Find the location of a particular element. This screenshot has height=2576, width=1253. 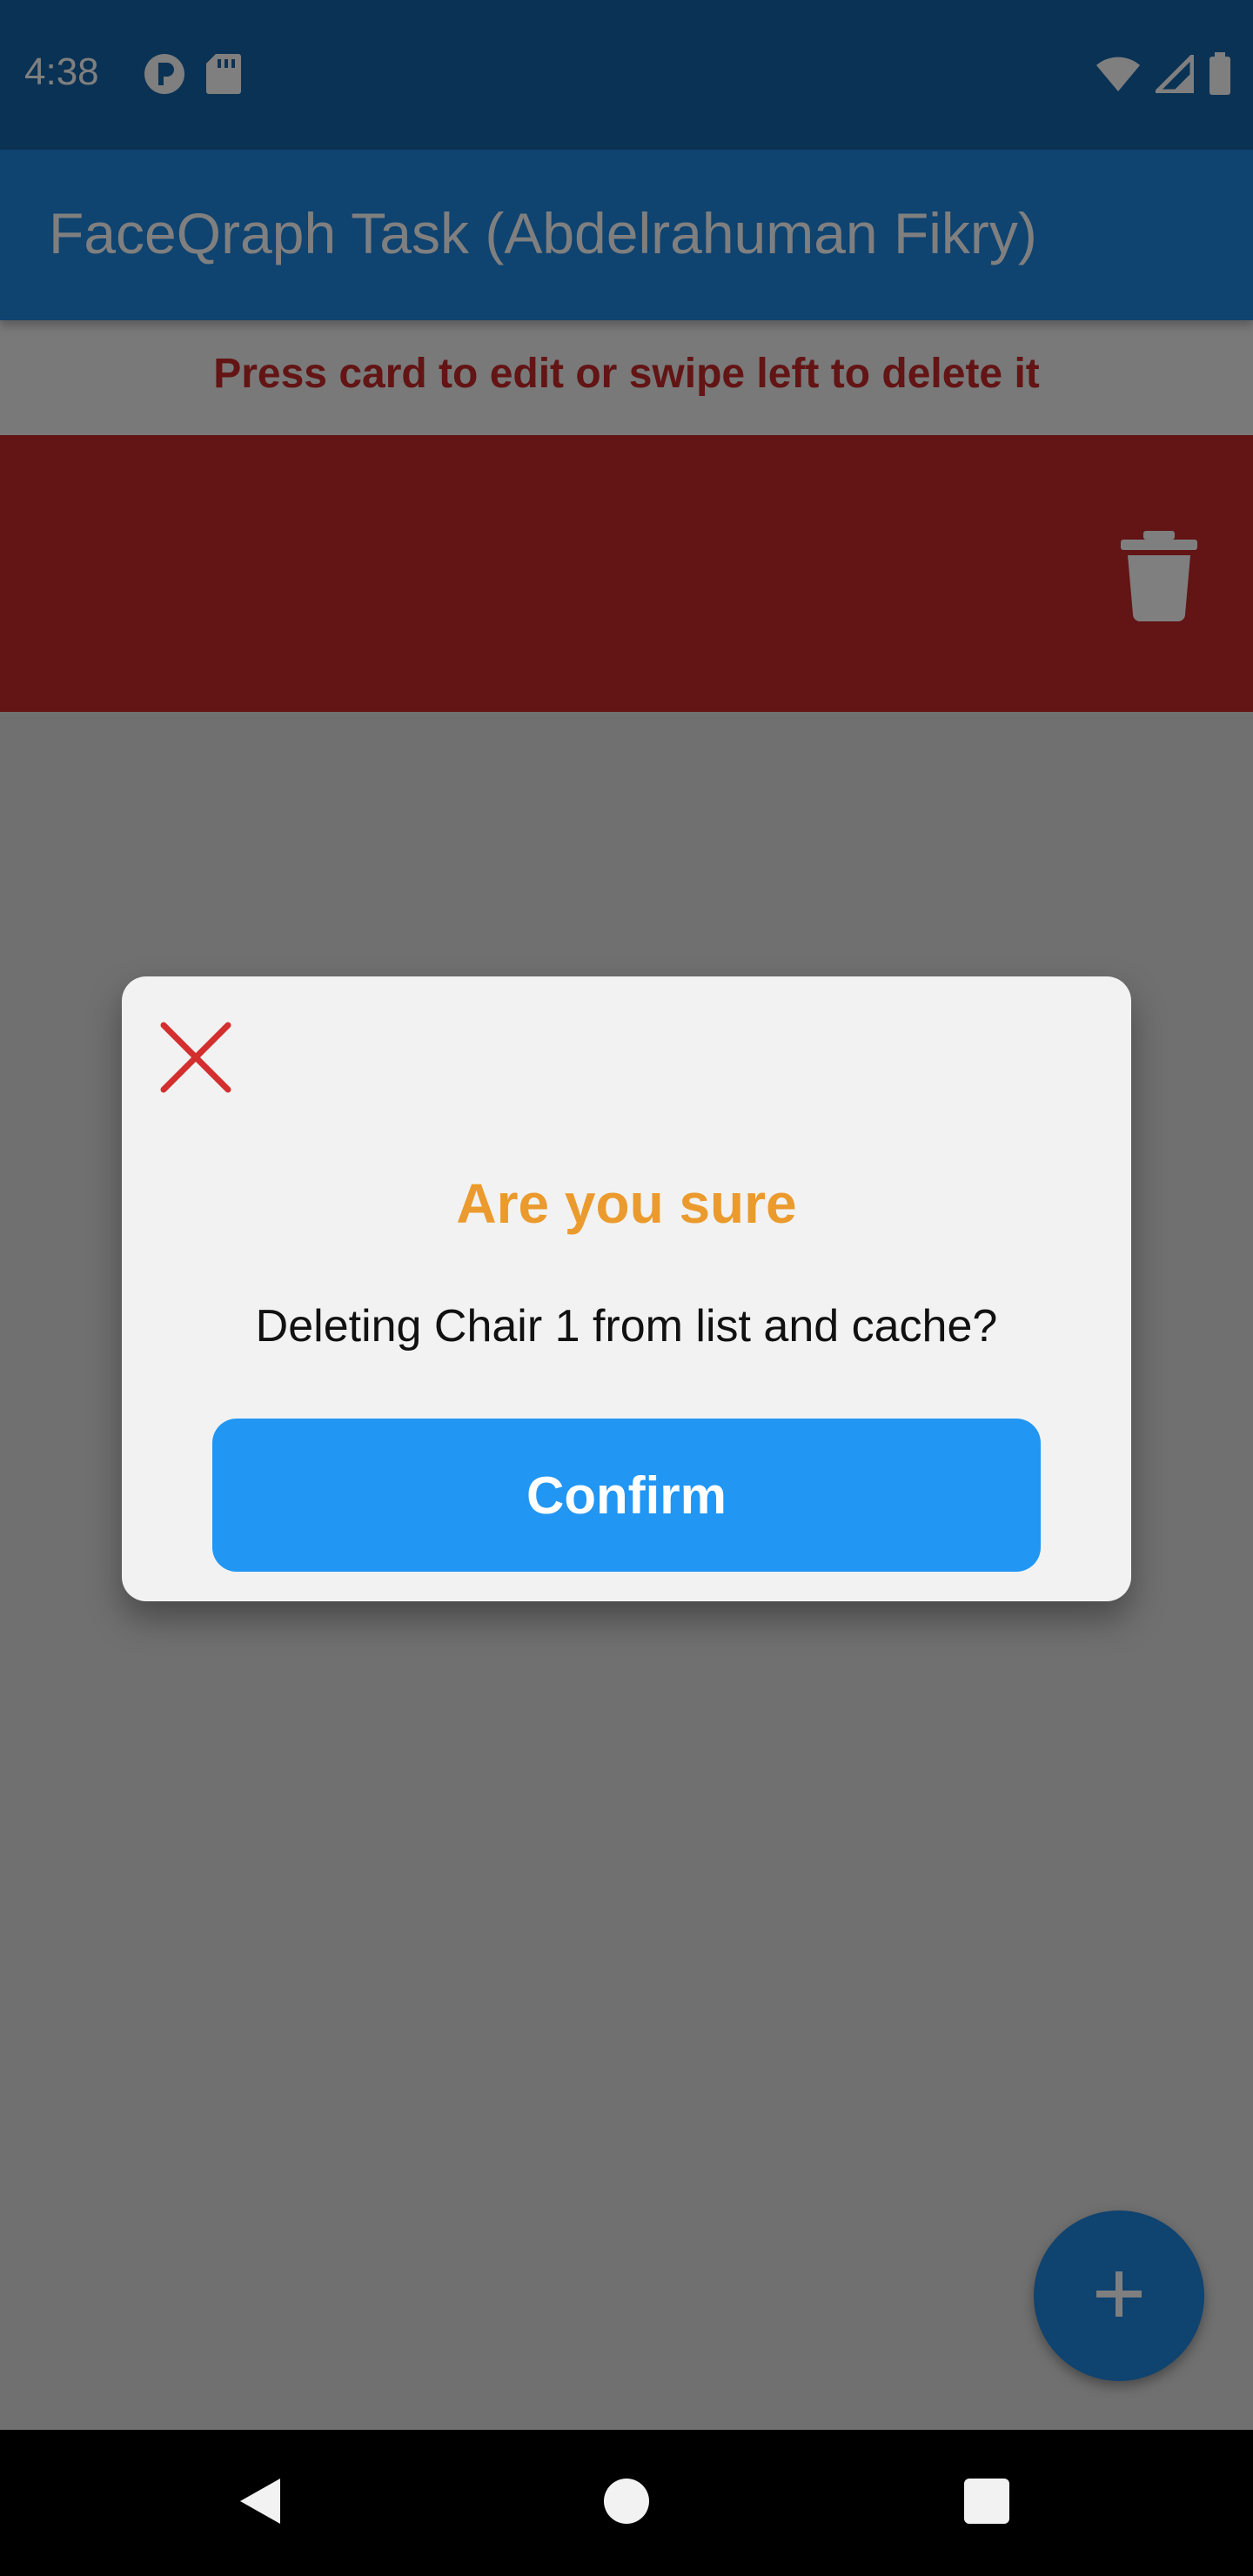

close-icon is located at coordinates (196, 1057).